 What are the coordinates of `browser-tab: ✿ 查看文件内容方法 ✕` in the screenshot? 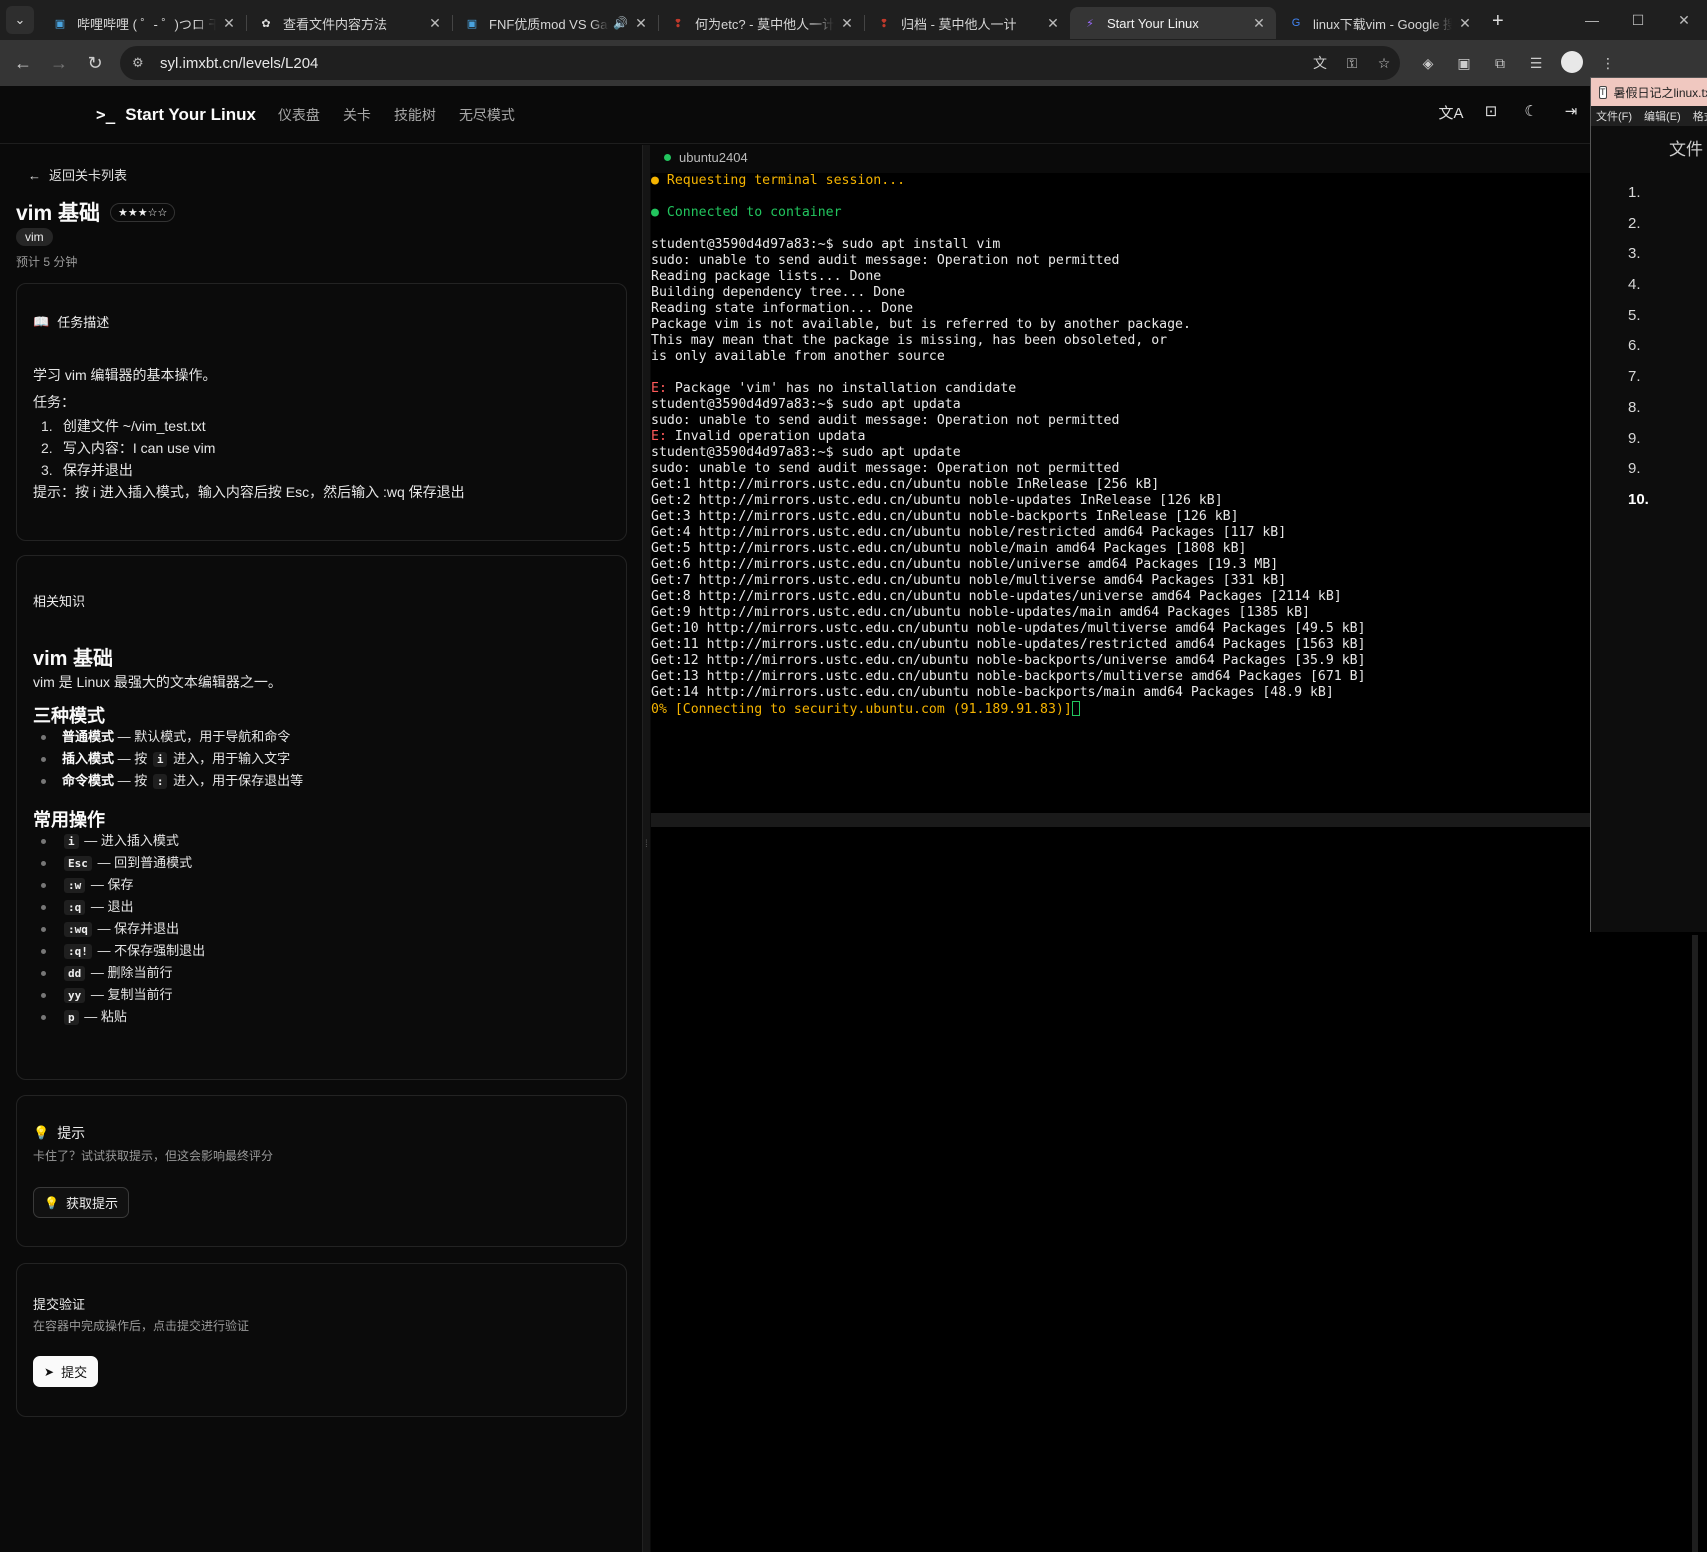 It's located at (349, 23).